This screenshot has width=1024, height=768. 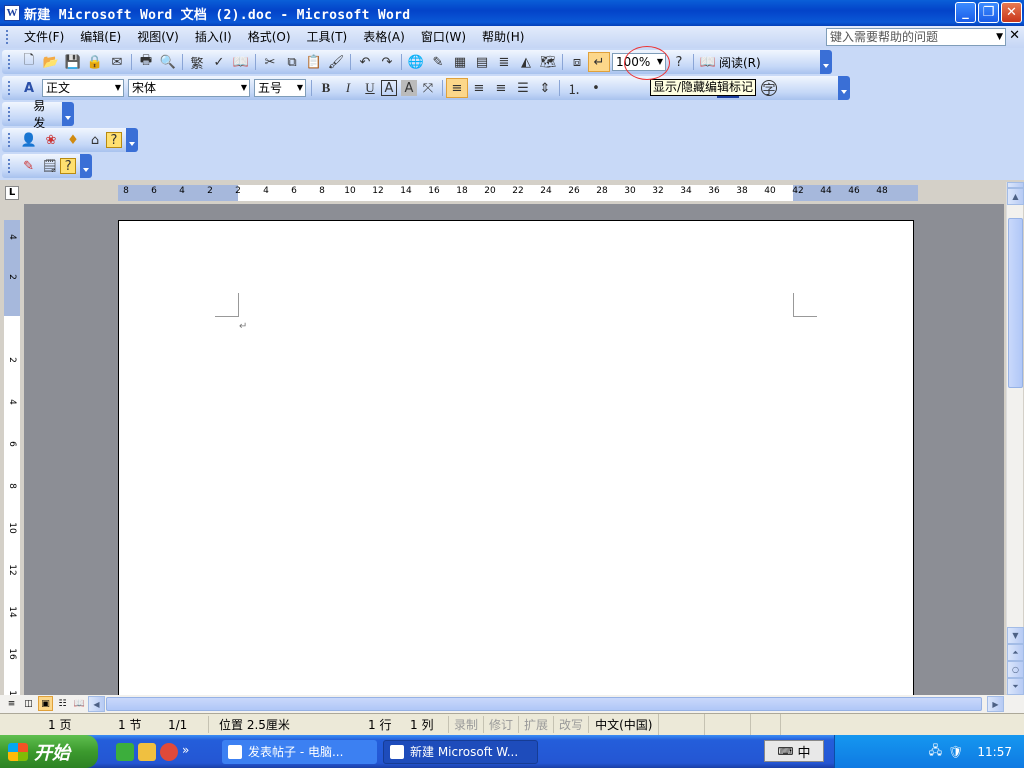 I want to click on stamp-icon: ❀, so click(x=51, y=140).